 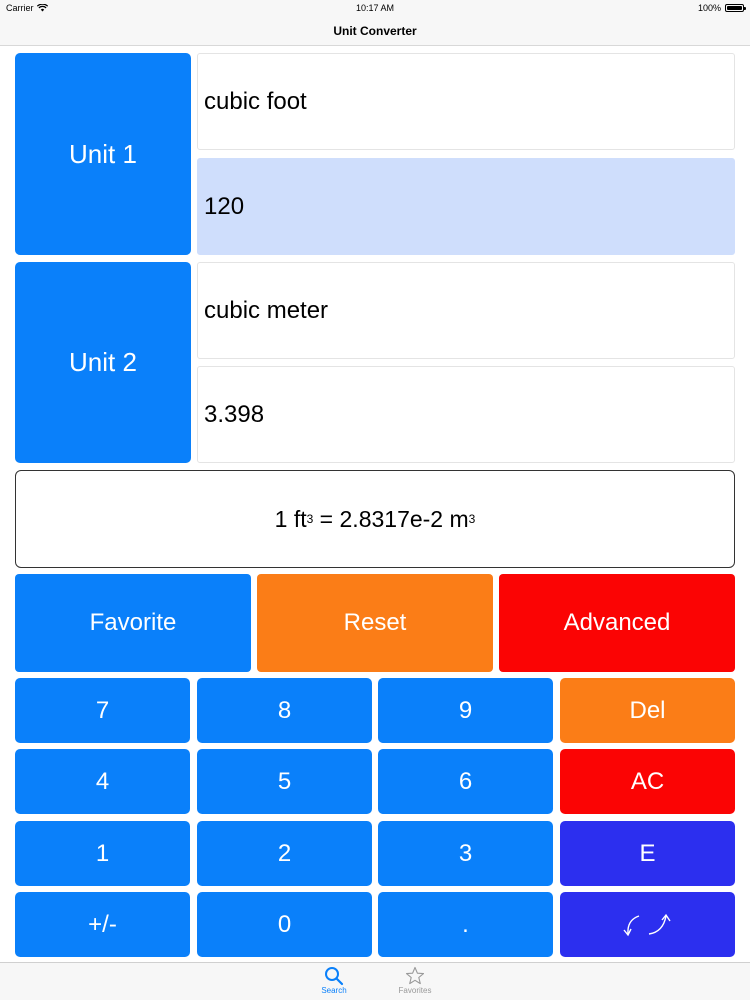 What do you see at coordinates (647, 710) in the screenshot?
I see `delete-button: Del` at bounding box center [647, 710].